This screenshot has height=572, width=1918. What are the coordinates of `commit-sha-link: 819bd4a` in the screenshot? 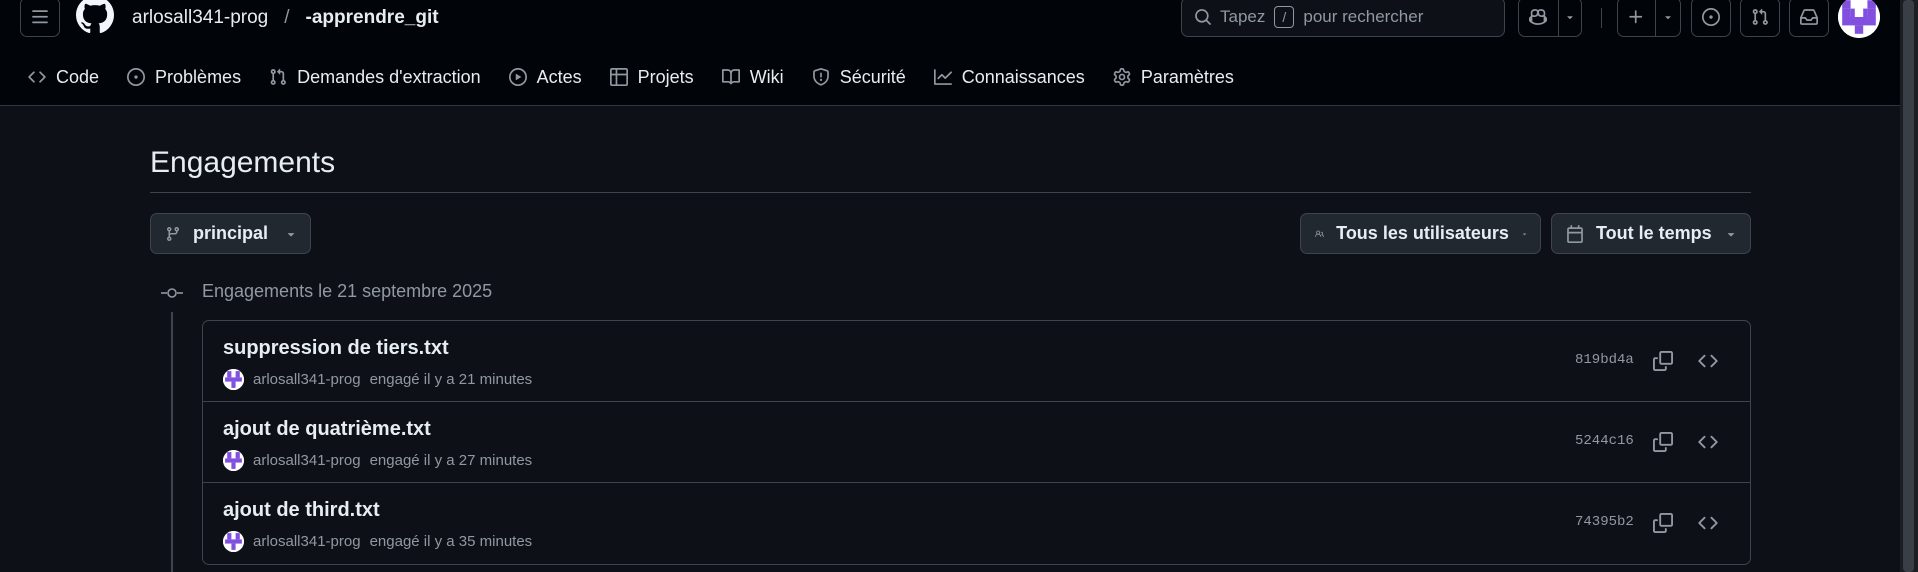 It's located at (1604, 360).